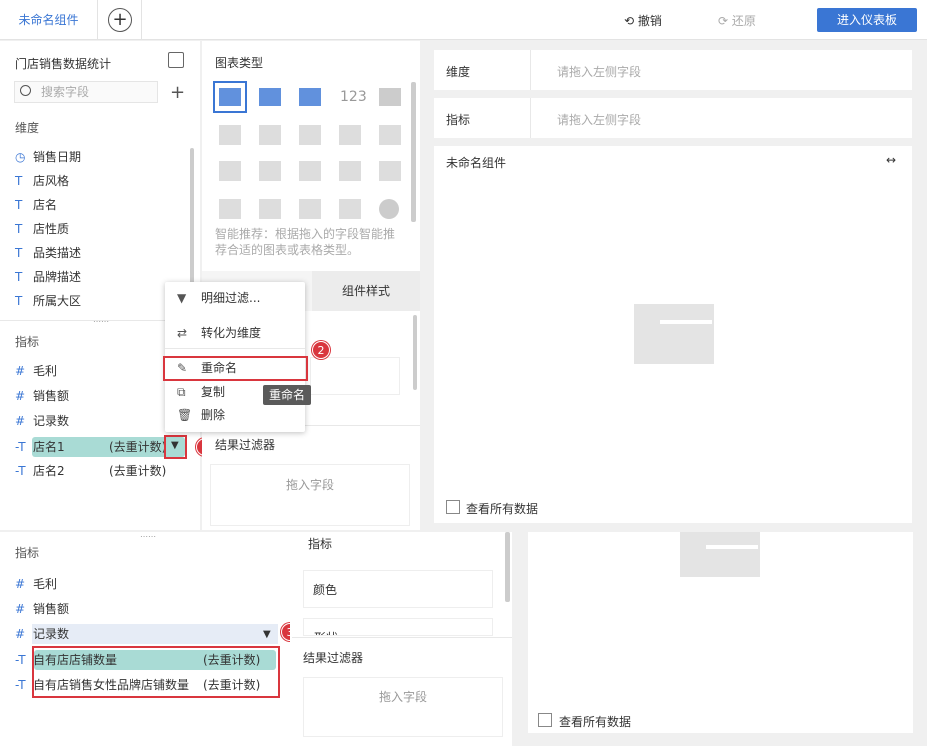 The width and height of the screenshot is (927, 746). I want to click on result-filter-title: 结果过滤器, so click(245, 445).